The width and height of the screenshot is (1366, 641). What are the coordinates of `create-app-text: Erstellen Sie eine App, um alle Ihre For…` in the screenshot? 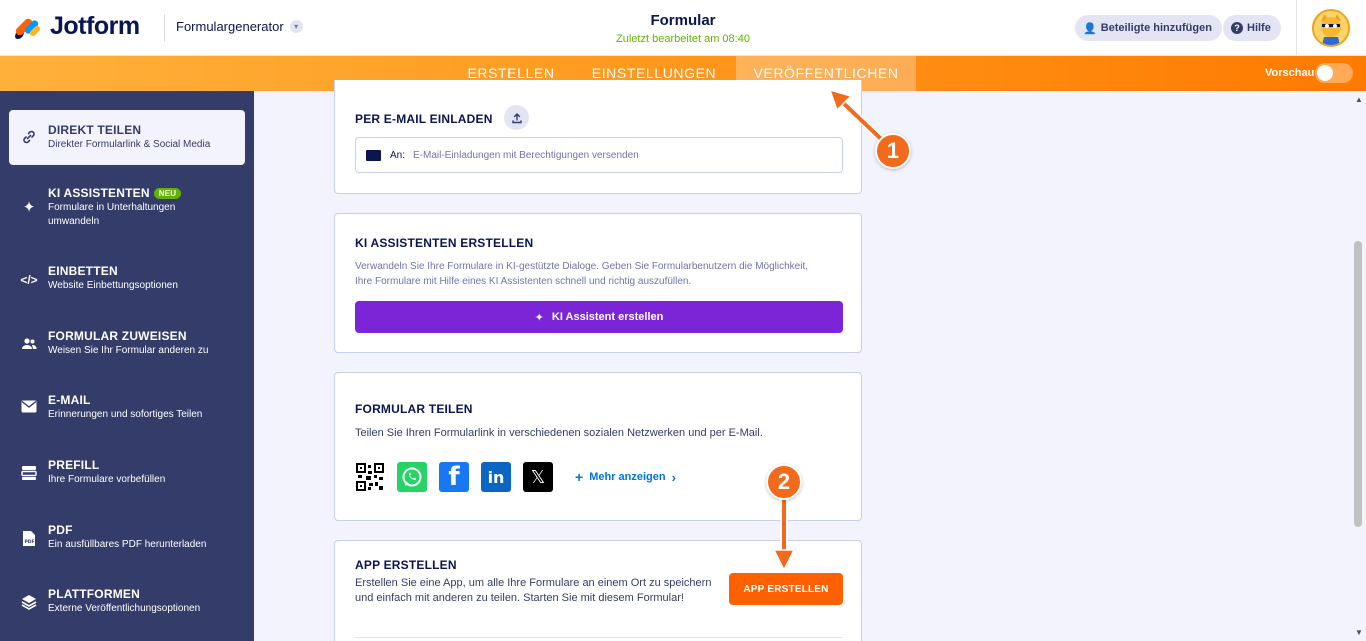 It's located at (533, 590).